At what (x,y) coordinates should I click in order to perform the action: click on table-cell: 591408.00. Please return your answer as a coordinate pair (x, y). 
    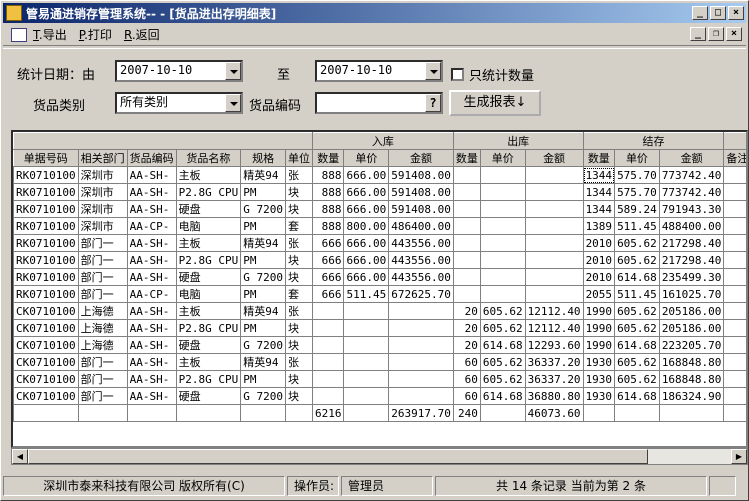
    Looking at the image, I should click on (421, 209).